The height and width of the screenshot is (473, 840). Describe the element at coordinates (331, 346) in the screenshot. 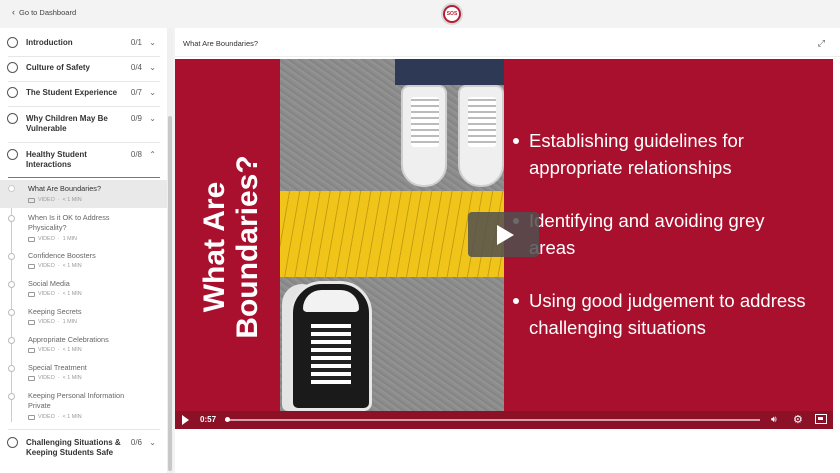

I see `black-sneaker-image` at that location.